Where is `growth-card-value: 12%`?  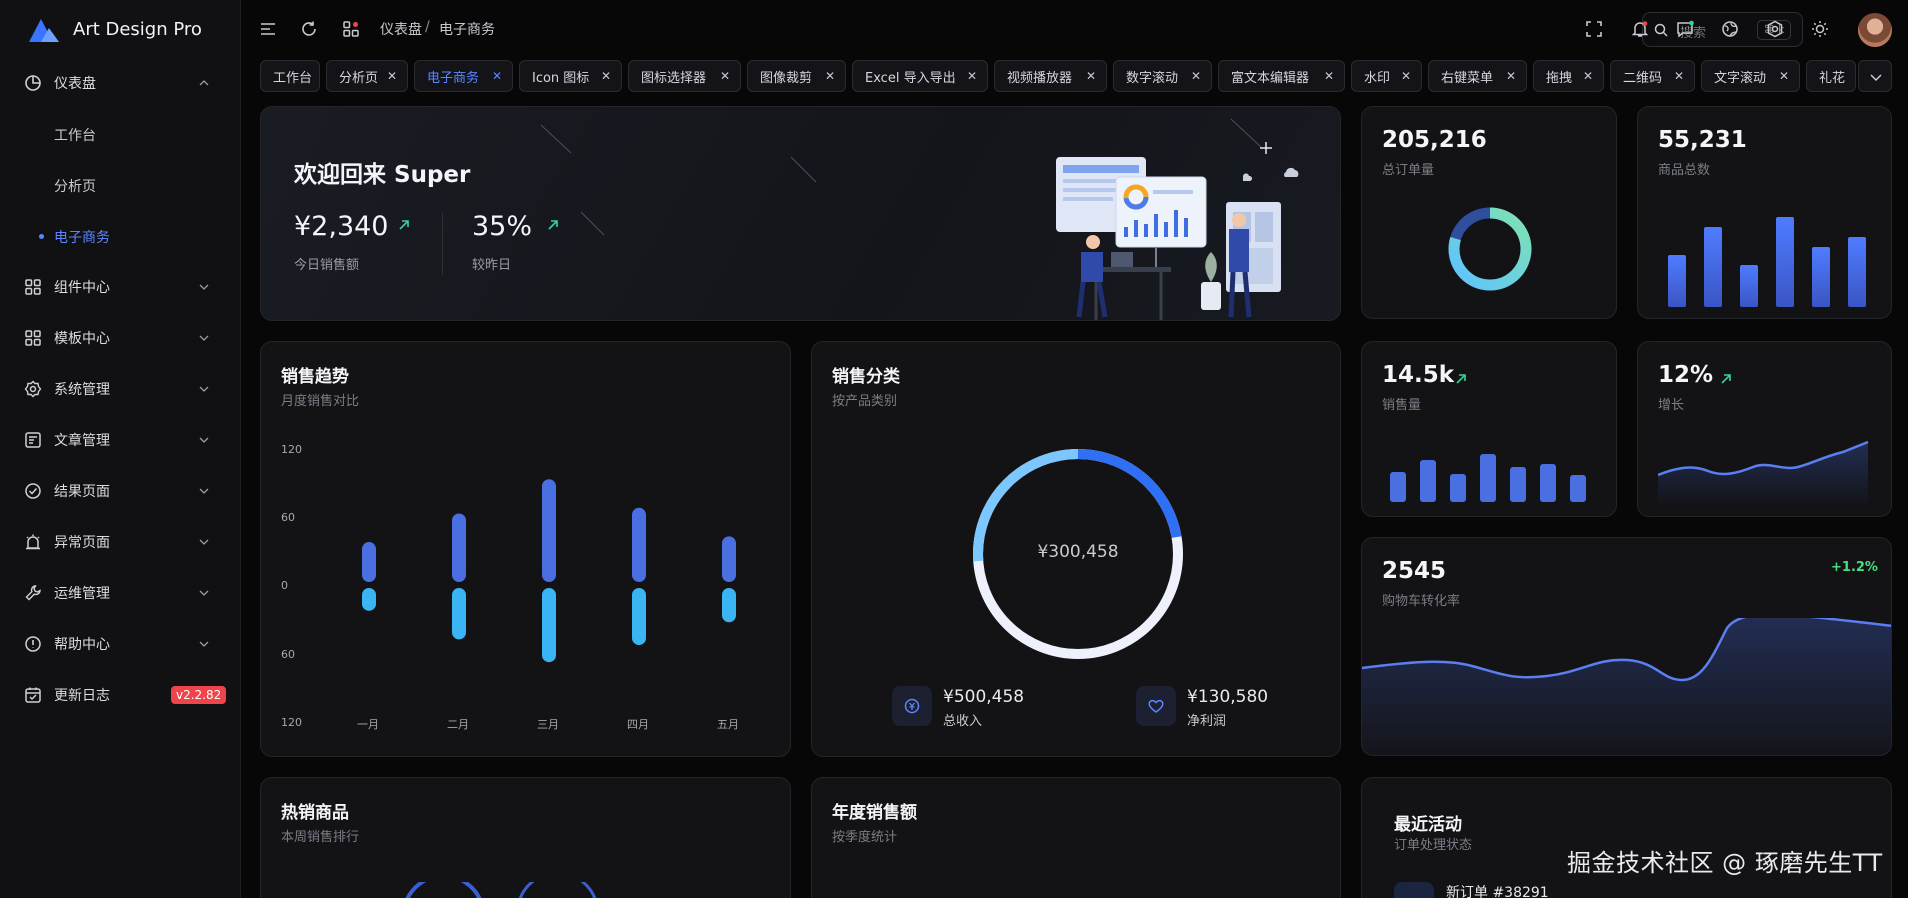 growth-card-value: 12% is located at coordinates (1686, 375).